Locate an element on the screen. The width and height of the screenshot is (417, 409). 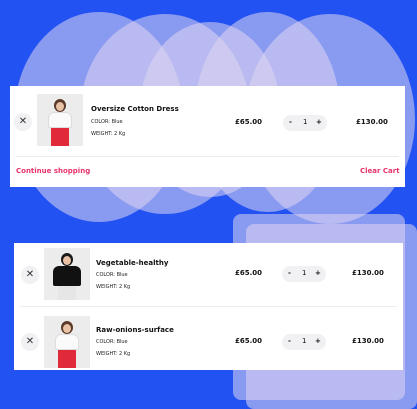
product-name: Oversize Cotton Dress is located at coordinates (135, 109).